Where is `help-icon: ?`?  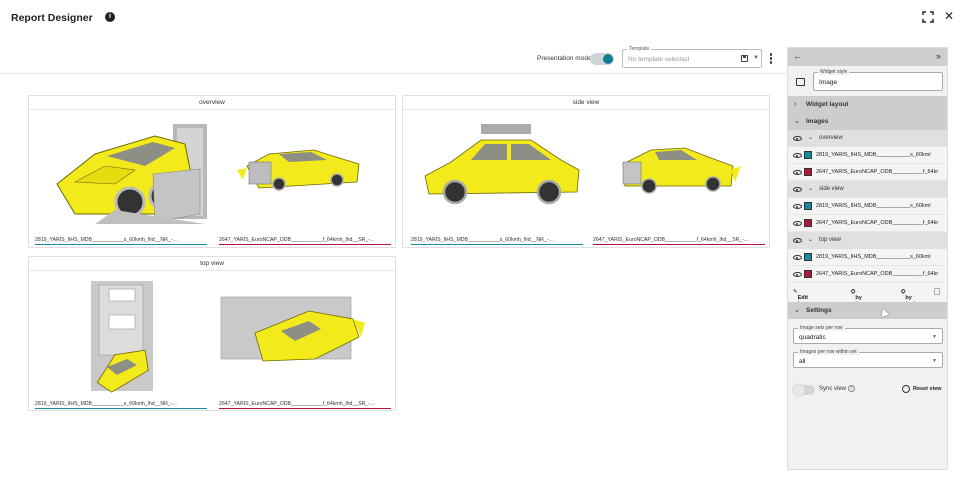
help-icon: ? is located at coordinates (851, 388).